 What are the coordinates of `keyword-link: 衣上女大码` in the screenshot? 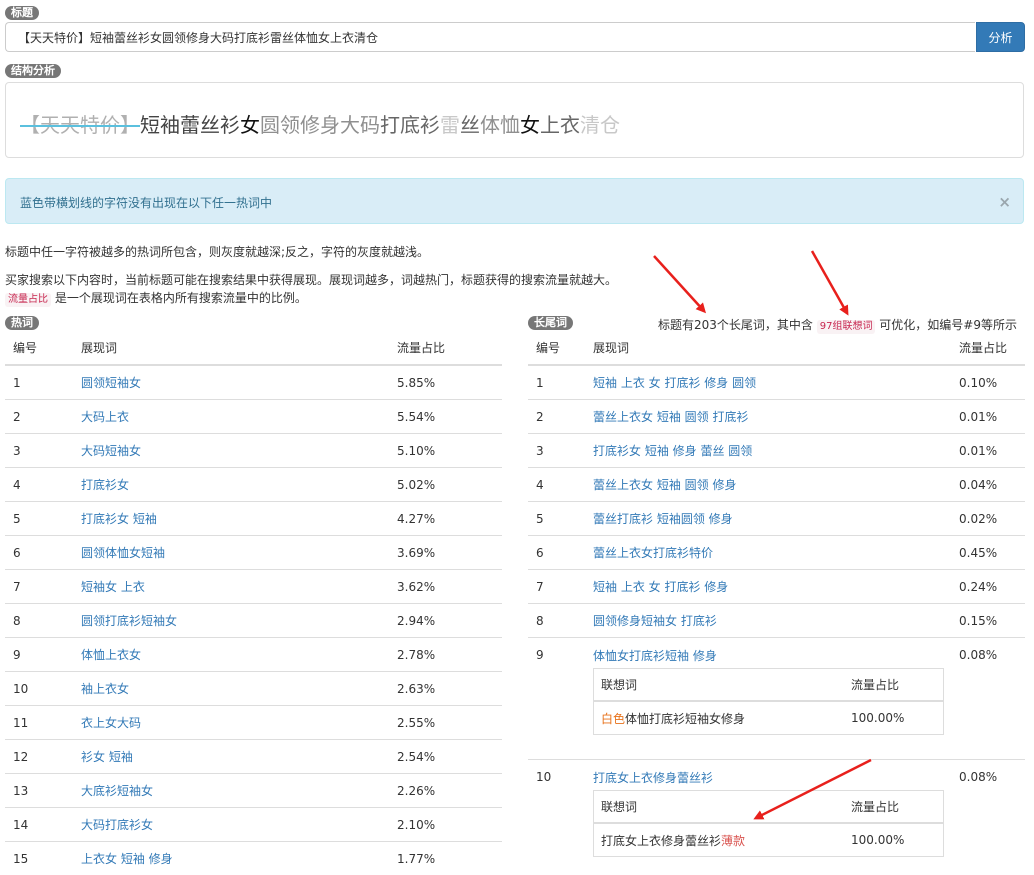 It's located at (111, 723).